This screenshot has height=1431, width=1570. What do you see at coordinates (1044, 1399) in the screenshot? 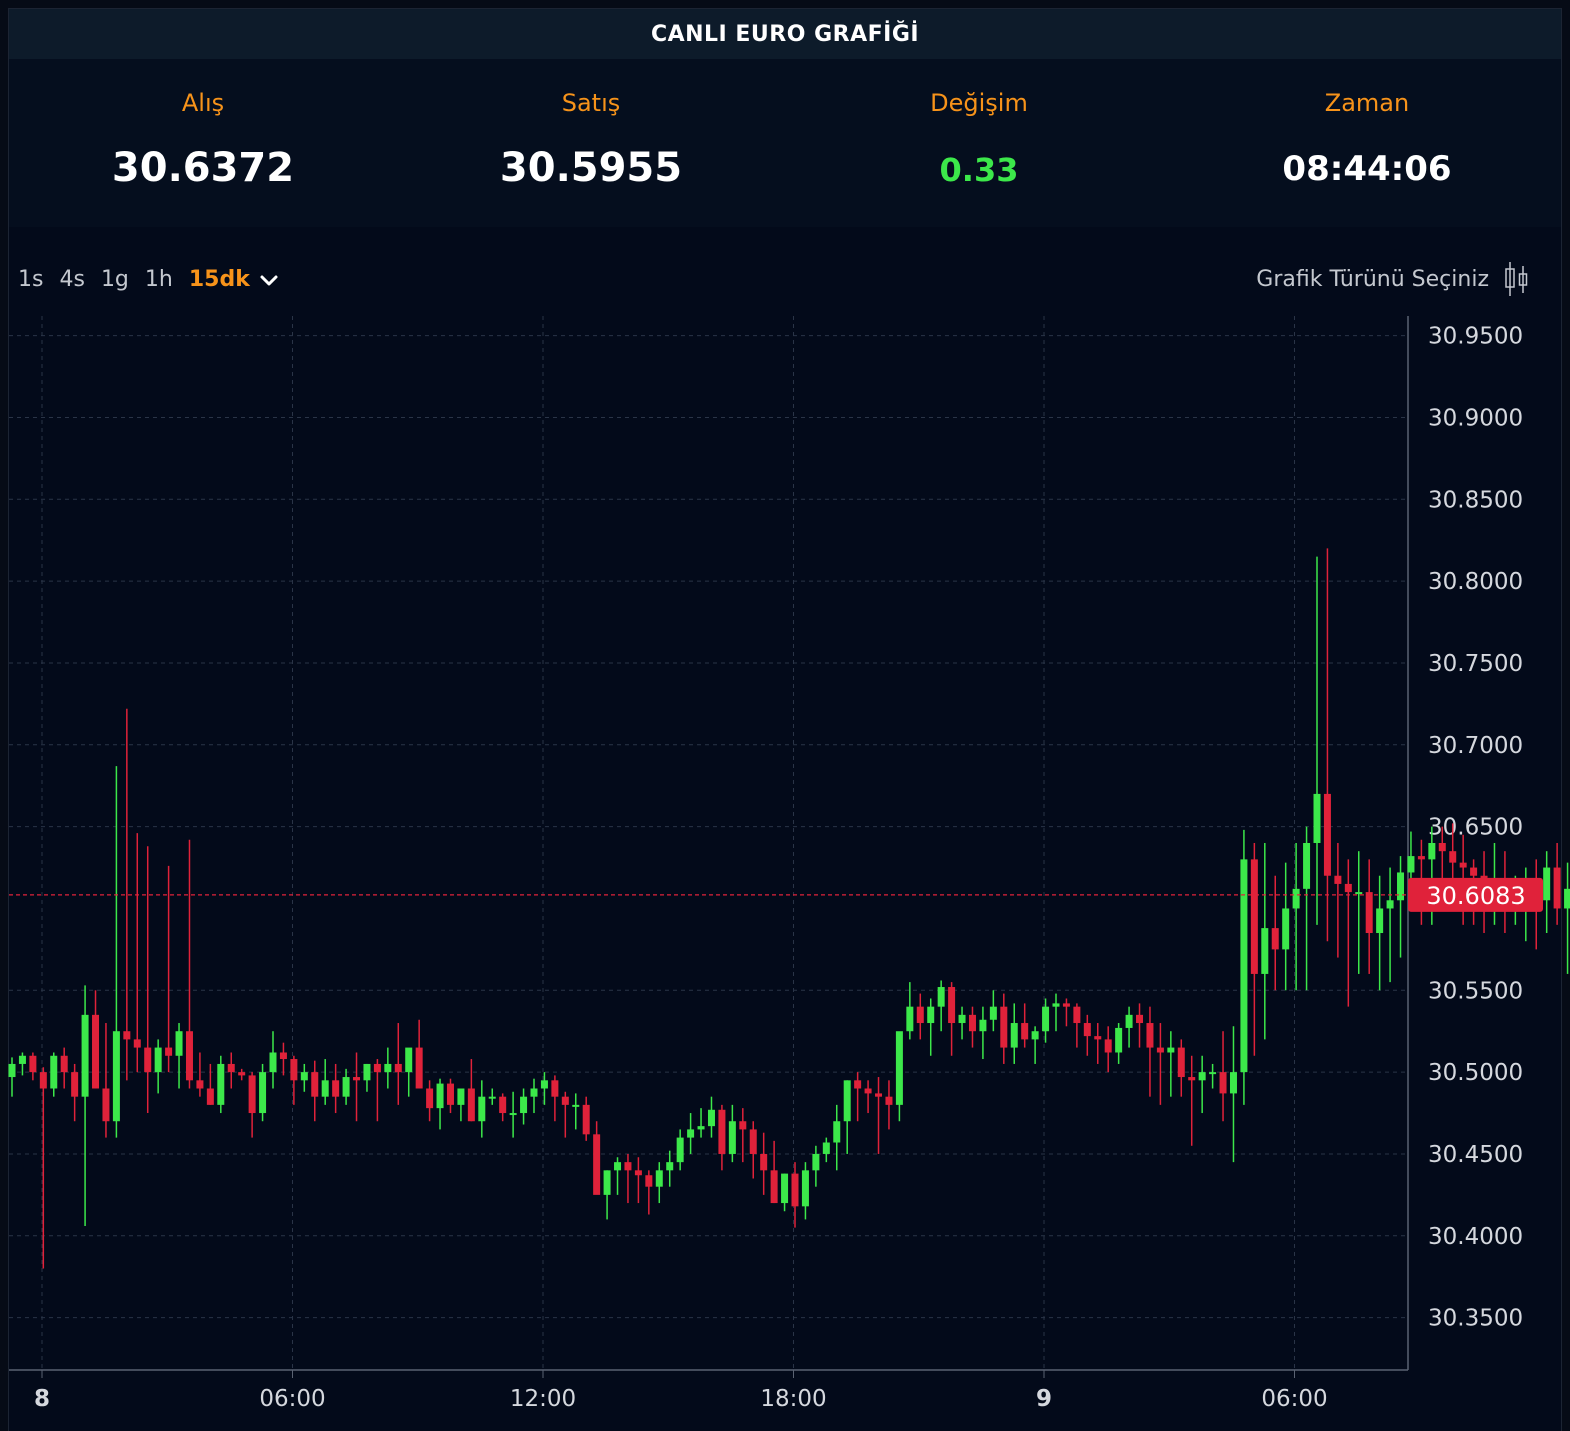
I see `x-tick-label: 9` at bounding box center [1044, 1399].